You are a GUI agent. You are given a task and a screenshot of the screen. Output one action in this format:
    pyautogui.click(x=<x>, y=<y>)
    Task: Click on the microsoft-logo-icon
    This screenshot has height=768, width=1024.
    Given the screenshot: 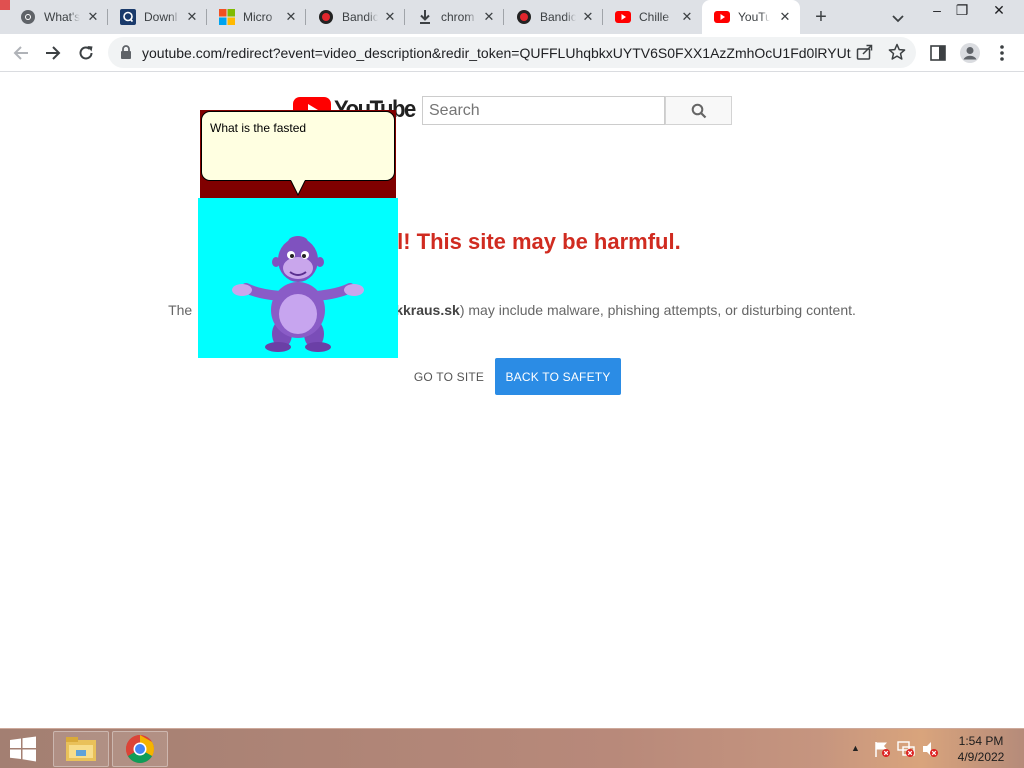 What is the action you would take?
    pyautogui.click(x=227, y=17)
    